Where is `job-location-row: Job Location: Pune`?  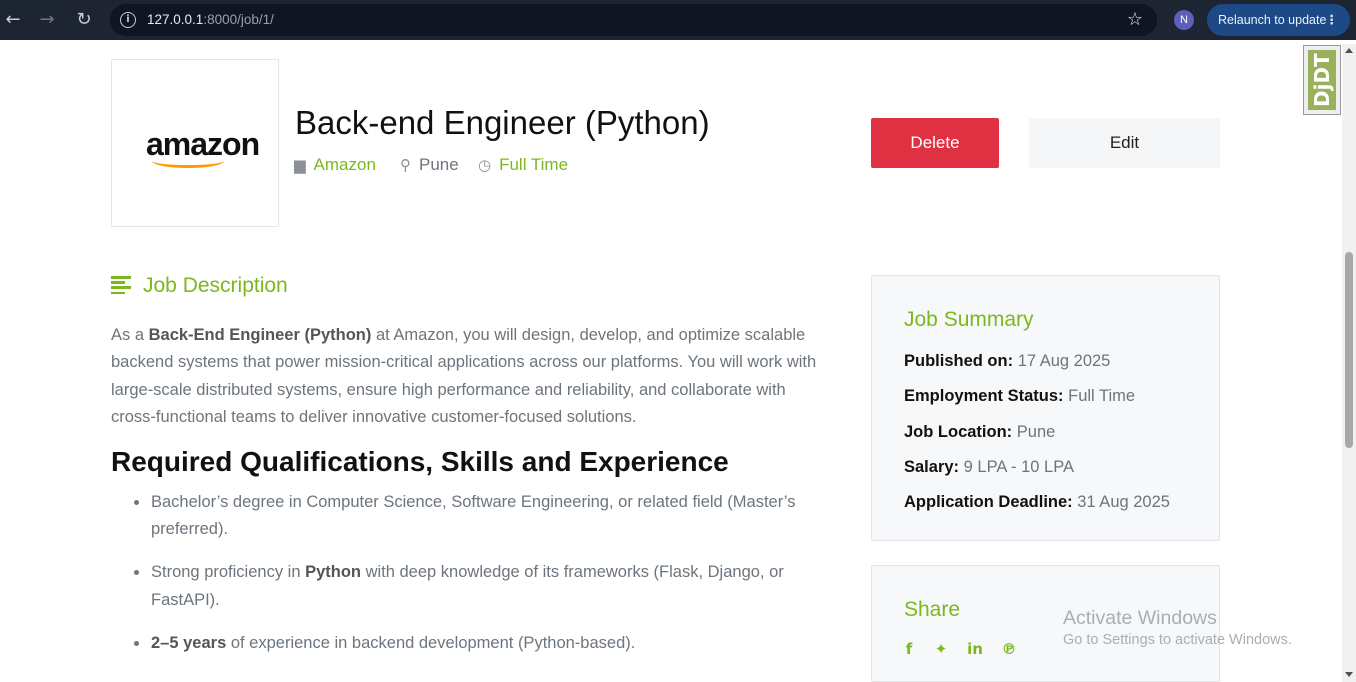
job-location-row: Job Location: Pune is located at coordinates (980, 432).